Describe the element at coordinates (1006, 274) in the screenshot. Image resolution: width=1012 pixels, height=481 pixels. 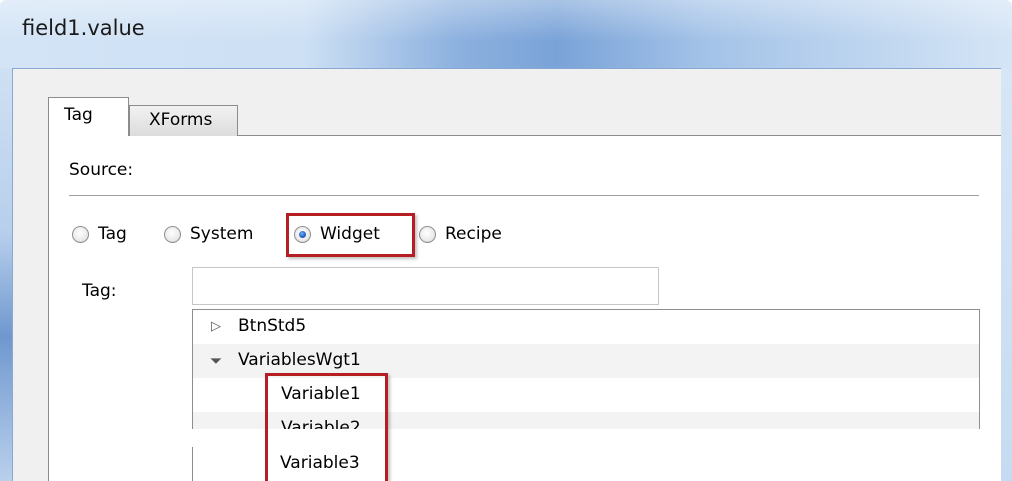
I see `window-frame-right` at that location.